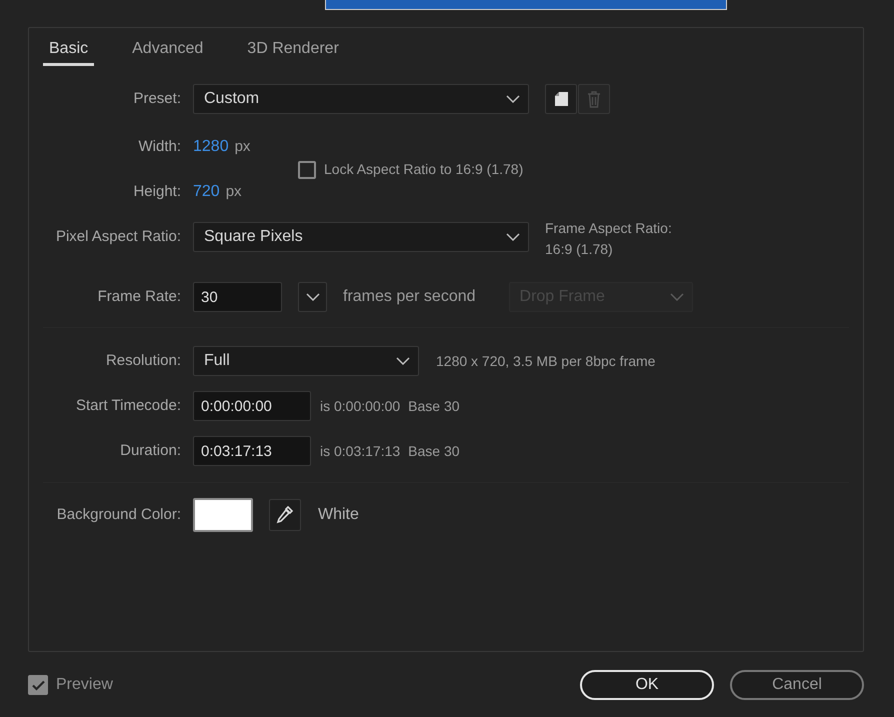 The height and width of the screenshot is (717, 894). I want to click on check-icon, so click(38, 685).